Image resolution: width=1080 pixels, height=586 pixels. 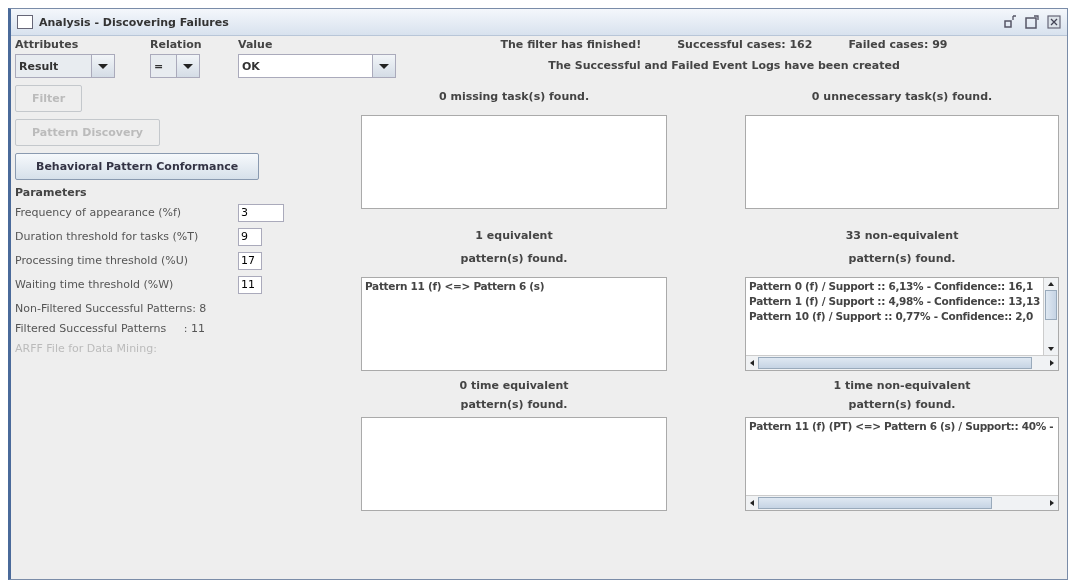 What do you see at coordinates (902, 385) in the screenshot?
I see `result-heading: 1 time non-equivalent` at bounding box center [902, 385].